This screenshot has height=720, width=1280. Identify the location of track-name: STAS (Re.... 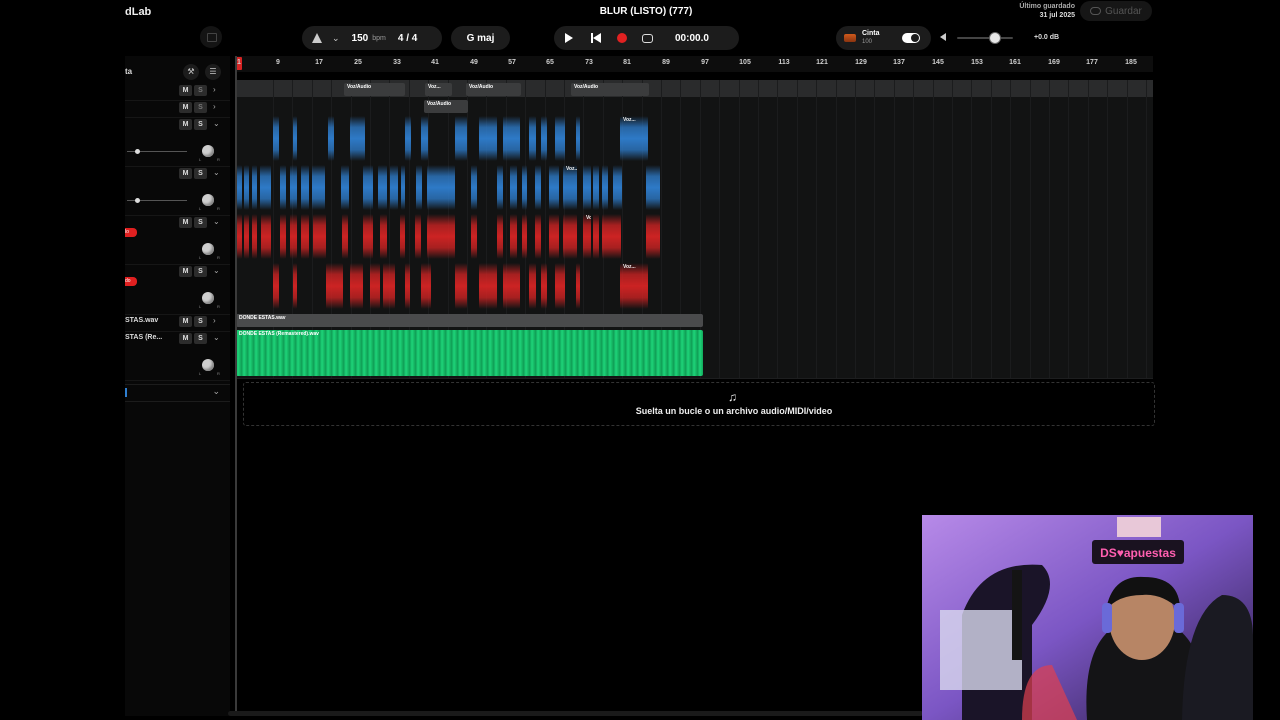
(143, 337).